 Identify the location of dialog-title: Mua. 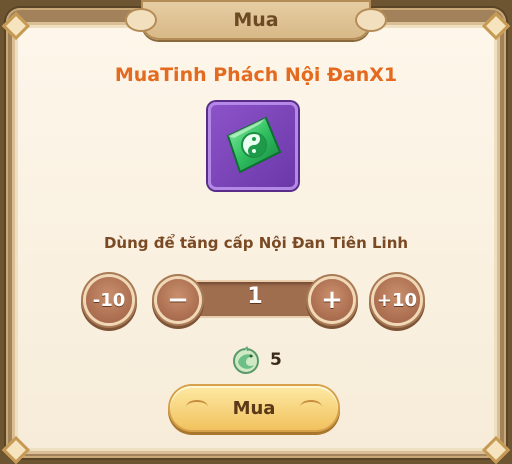
(256, 20).